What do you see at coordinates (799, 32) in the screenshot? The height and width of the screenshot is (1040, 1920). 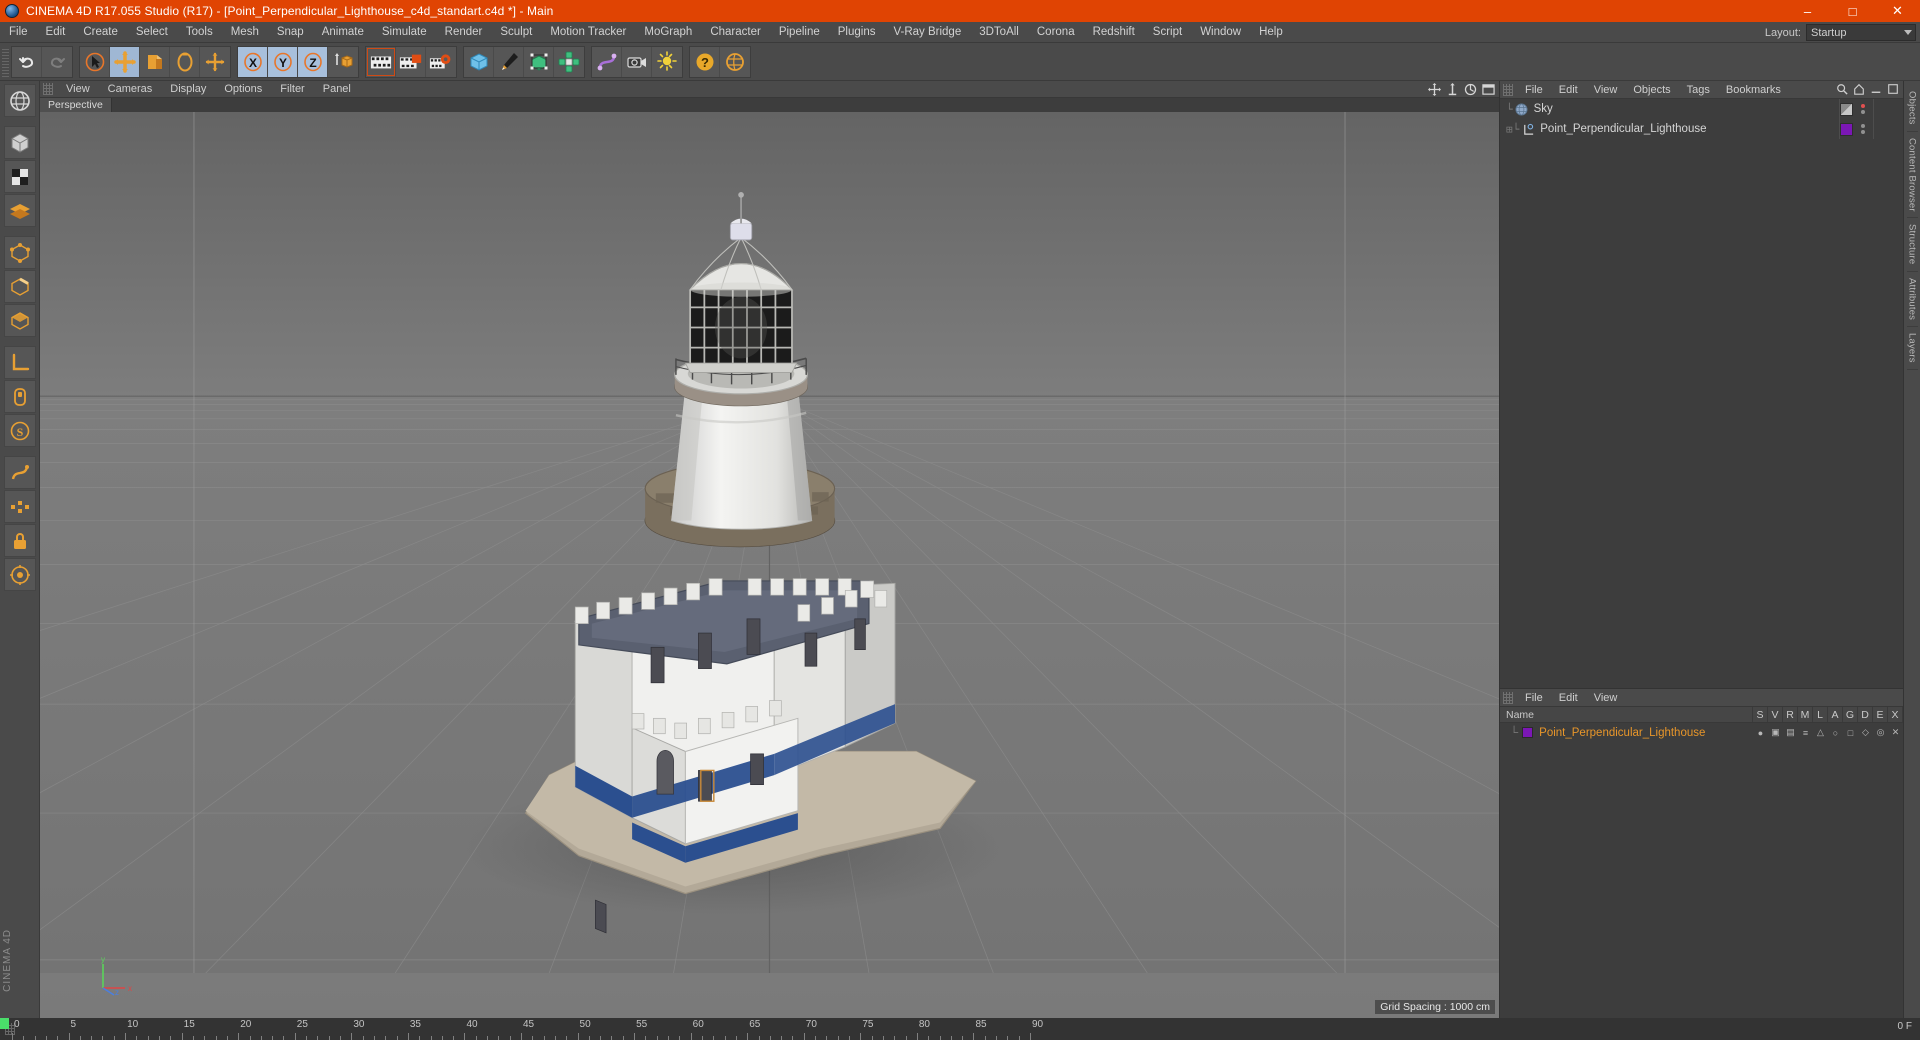 I see `menu-pipeline: Pipeline` at bounding box center [799, 32].